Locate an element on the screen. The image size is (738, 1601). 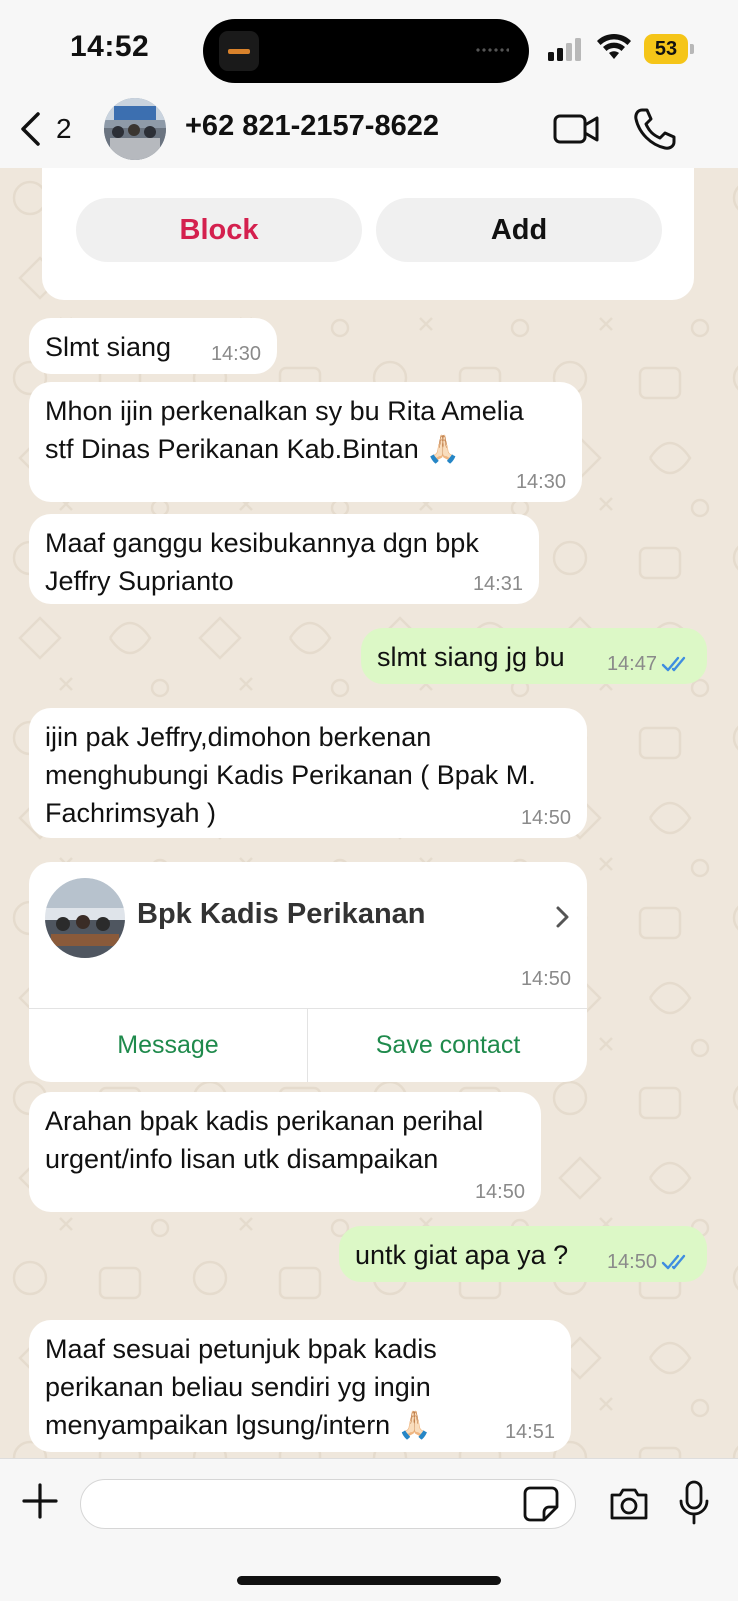
home-indicator is located at coordinates (369, 1580).